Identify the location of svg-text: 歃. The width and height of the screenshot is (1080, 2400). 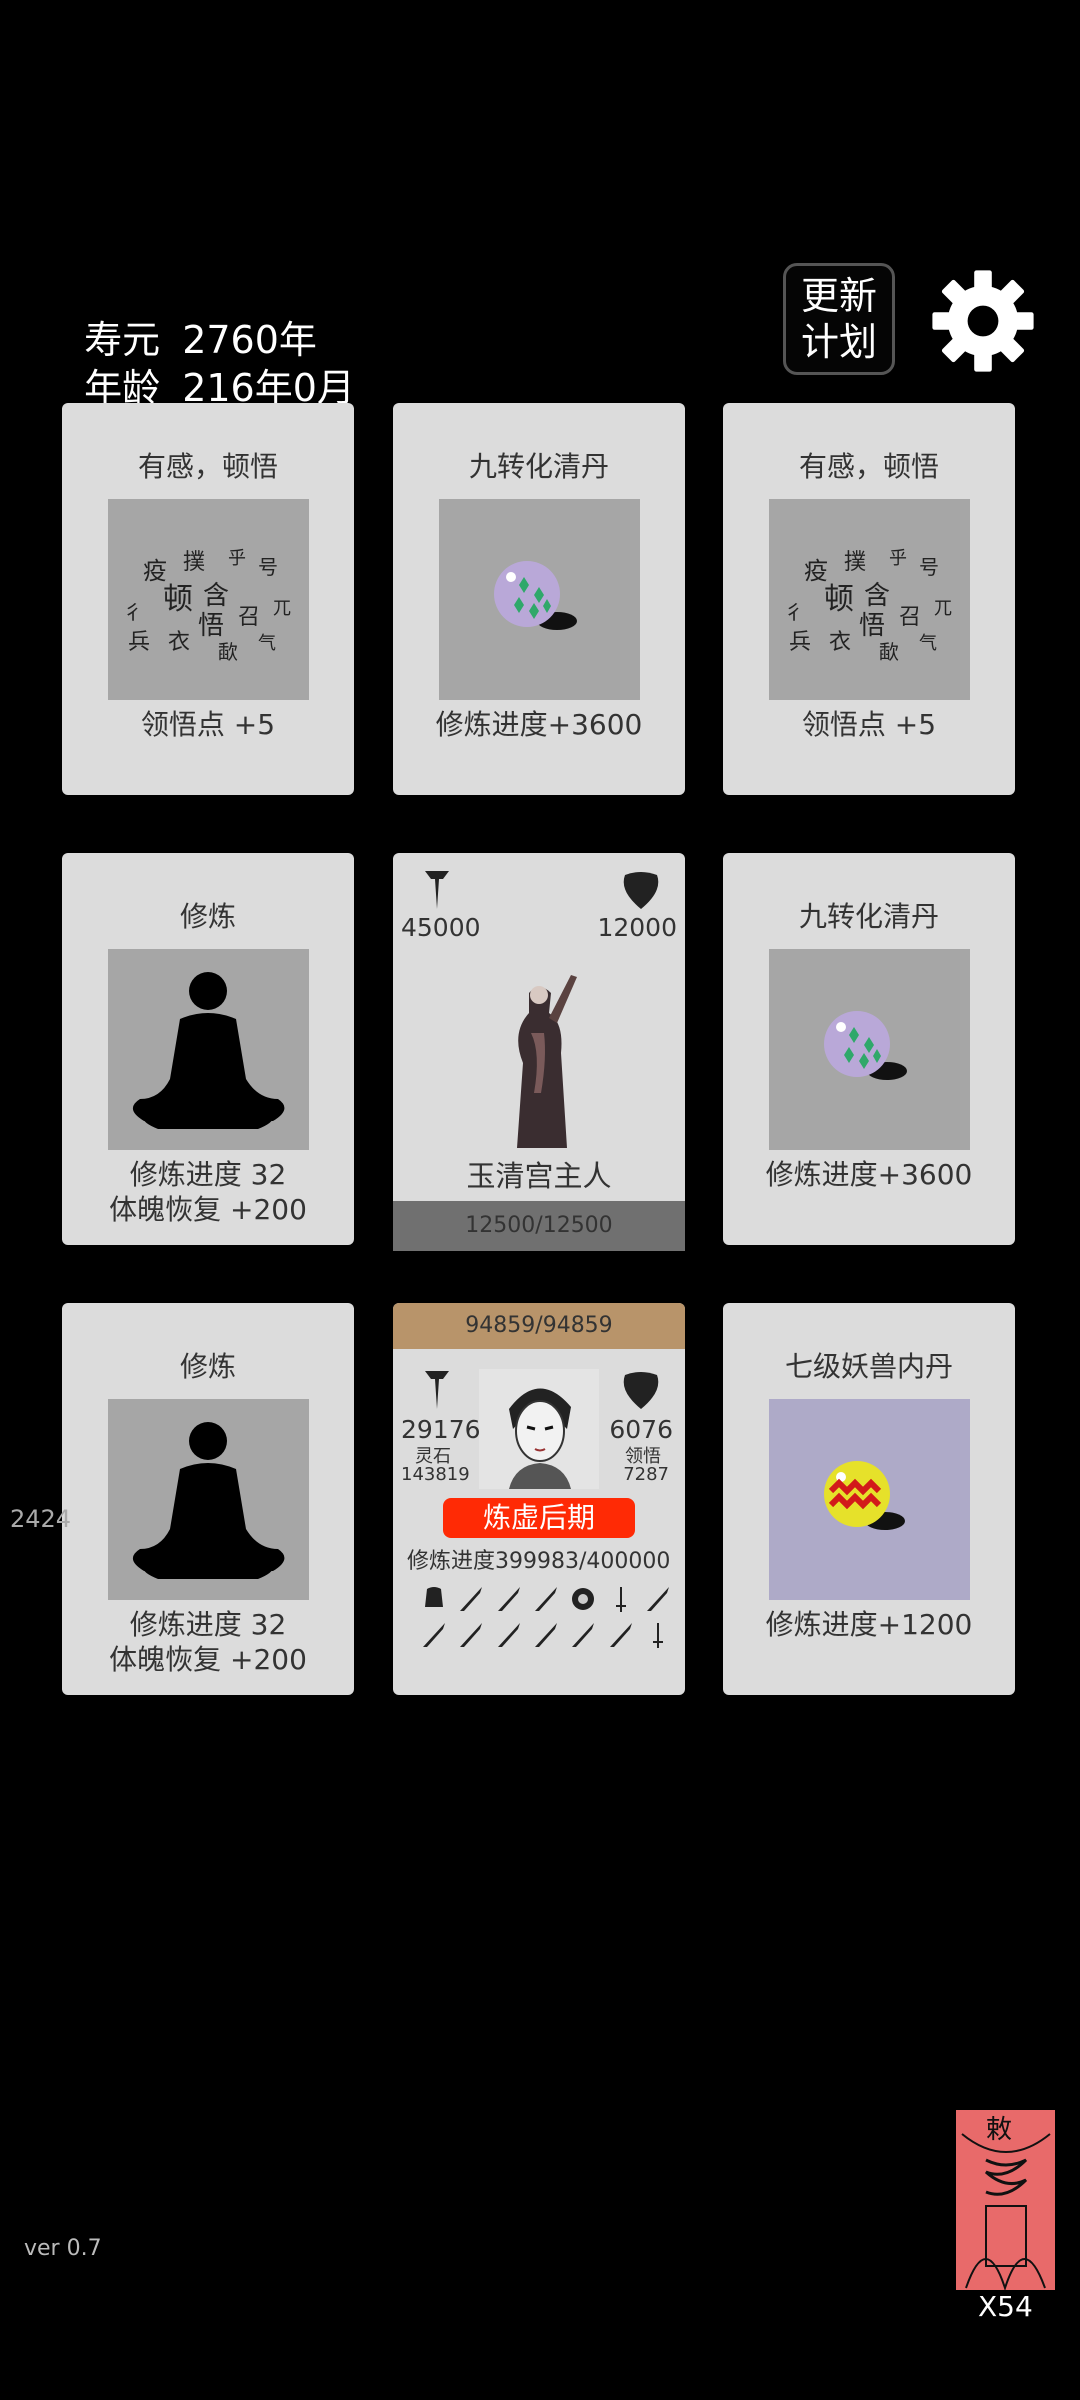
(889, 652).